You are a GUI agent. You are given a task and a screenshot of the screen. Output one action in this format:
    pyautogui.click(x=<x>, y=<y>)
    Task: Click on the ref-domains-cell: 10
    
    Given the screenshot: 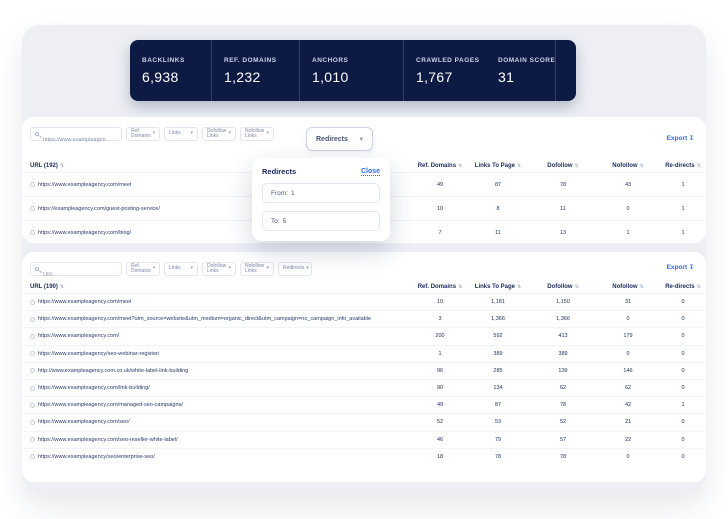 What is the action you would take?
    pyautogui.click(x=440, y=208)
    